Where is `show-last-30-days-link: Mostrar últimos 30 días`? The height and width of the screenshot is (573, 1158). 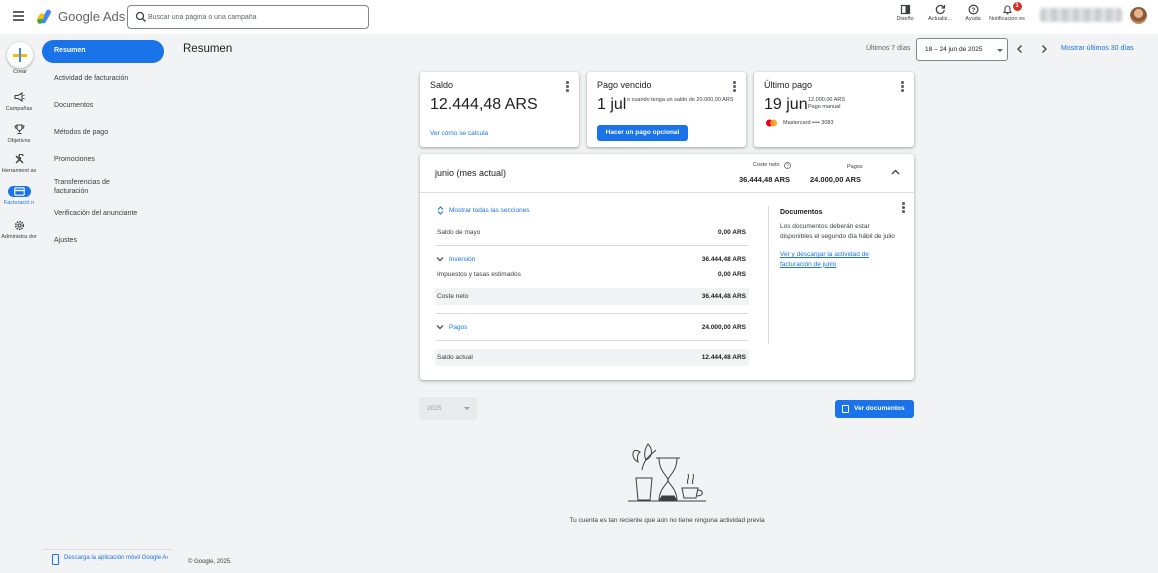
show-last-30-days-link: Mostrar últimos 30 días is located at coordinates (1097, 48).